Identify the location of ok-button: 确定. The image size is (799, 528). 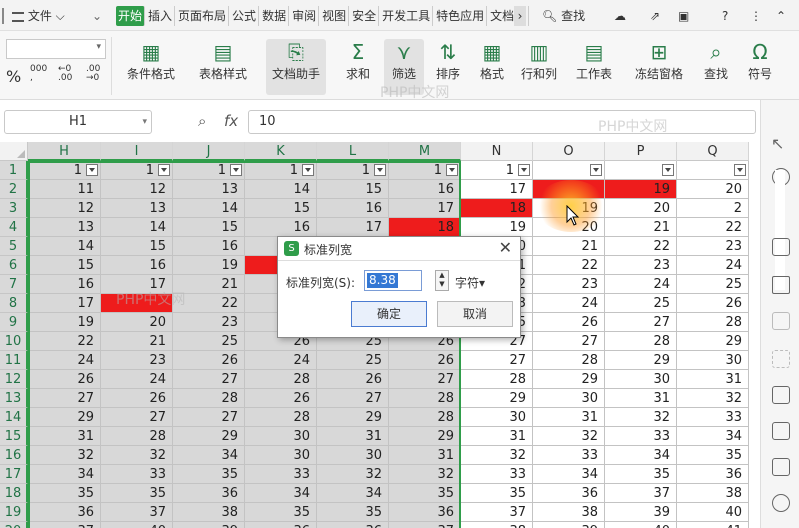
(389, 314).